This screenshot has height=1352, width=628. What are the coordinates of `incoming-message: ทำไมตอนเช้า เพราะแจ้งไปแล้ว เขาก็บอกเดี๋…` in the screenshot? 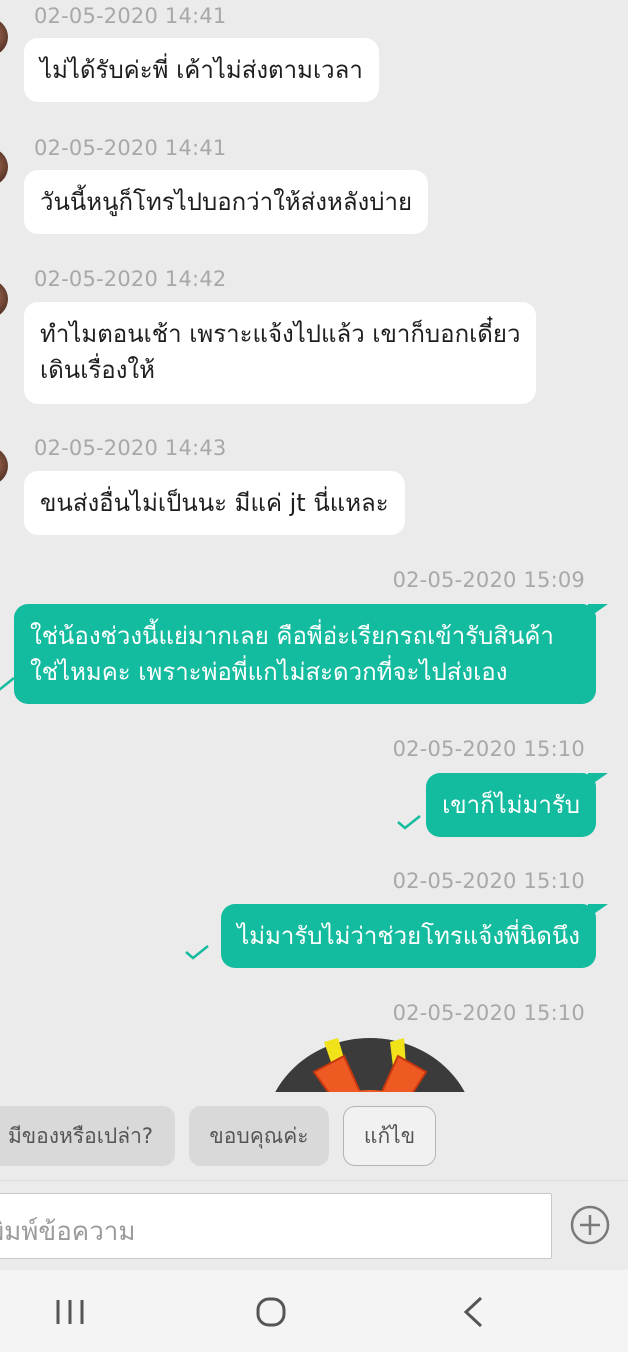 It's located at (280, 353).